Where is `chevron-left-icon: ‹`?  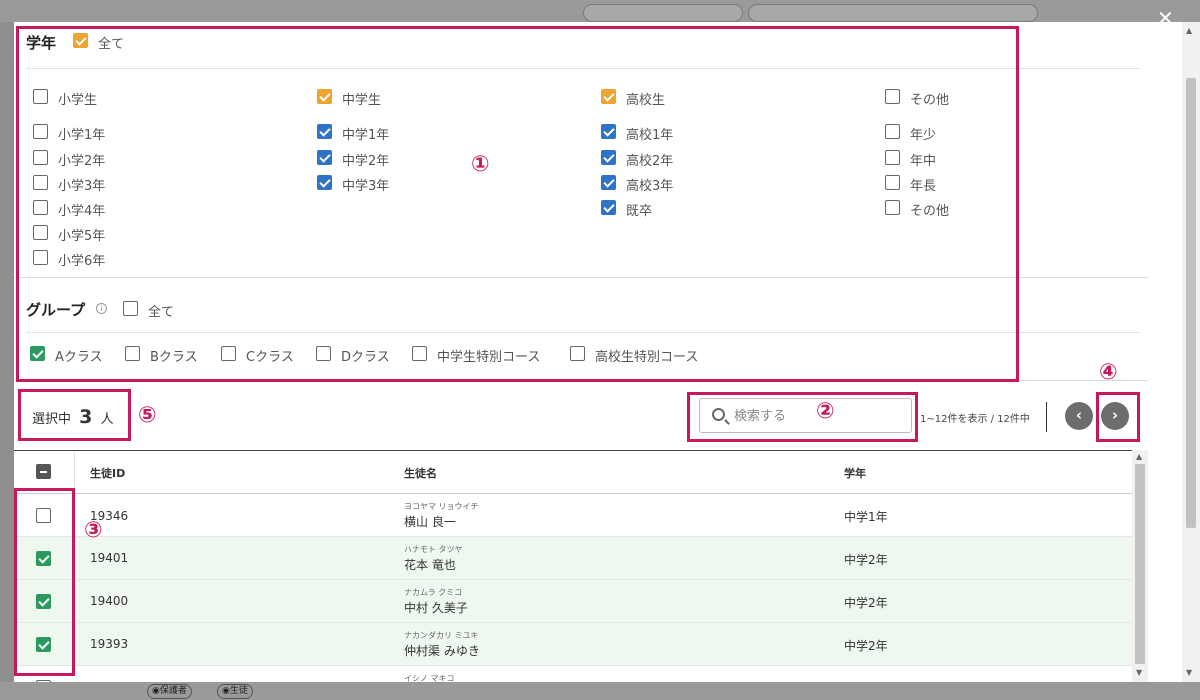 chevron-left-icon: ‹ is located at coordinates (1079, 415).